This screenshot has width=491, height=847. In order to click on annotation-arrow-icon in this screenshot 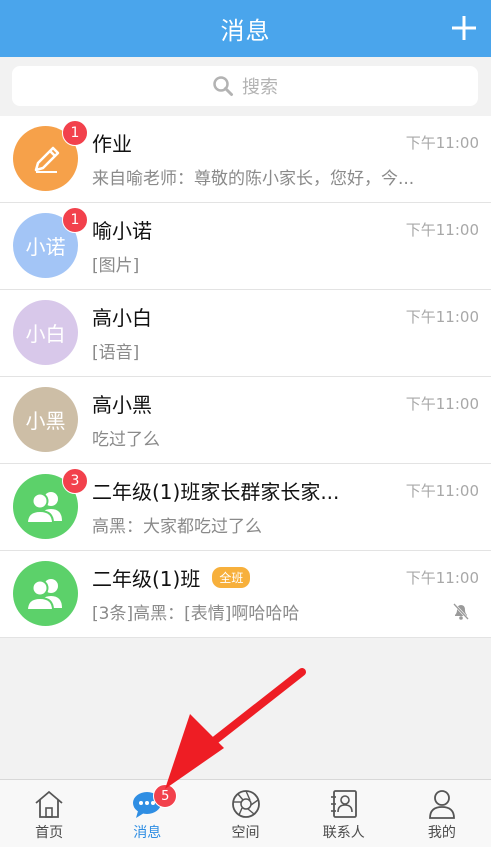, I will do `click(235, 728)`.